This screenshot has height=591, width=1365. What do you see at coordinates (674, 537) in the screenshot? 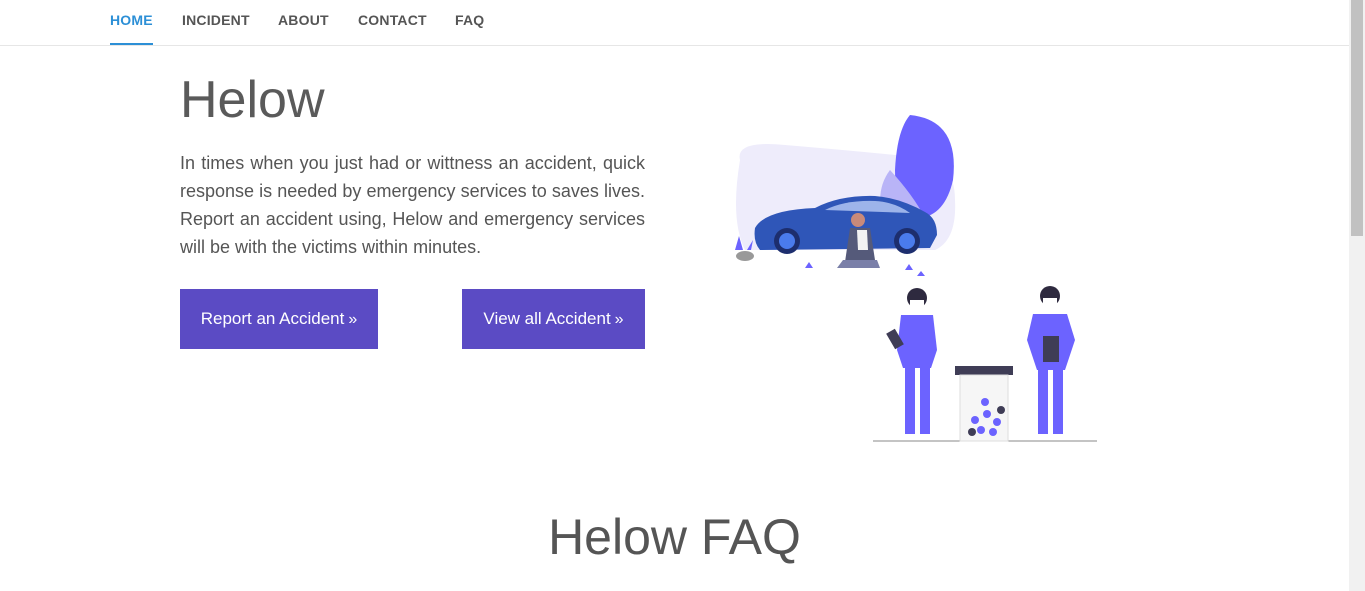
I see `faq-section-title: Helow FAQ` at bounding box center [674, 537].